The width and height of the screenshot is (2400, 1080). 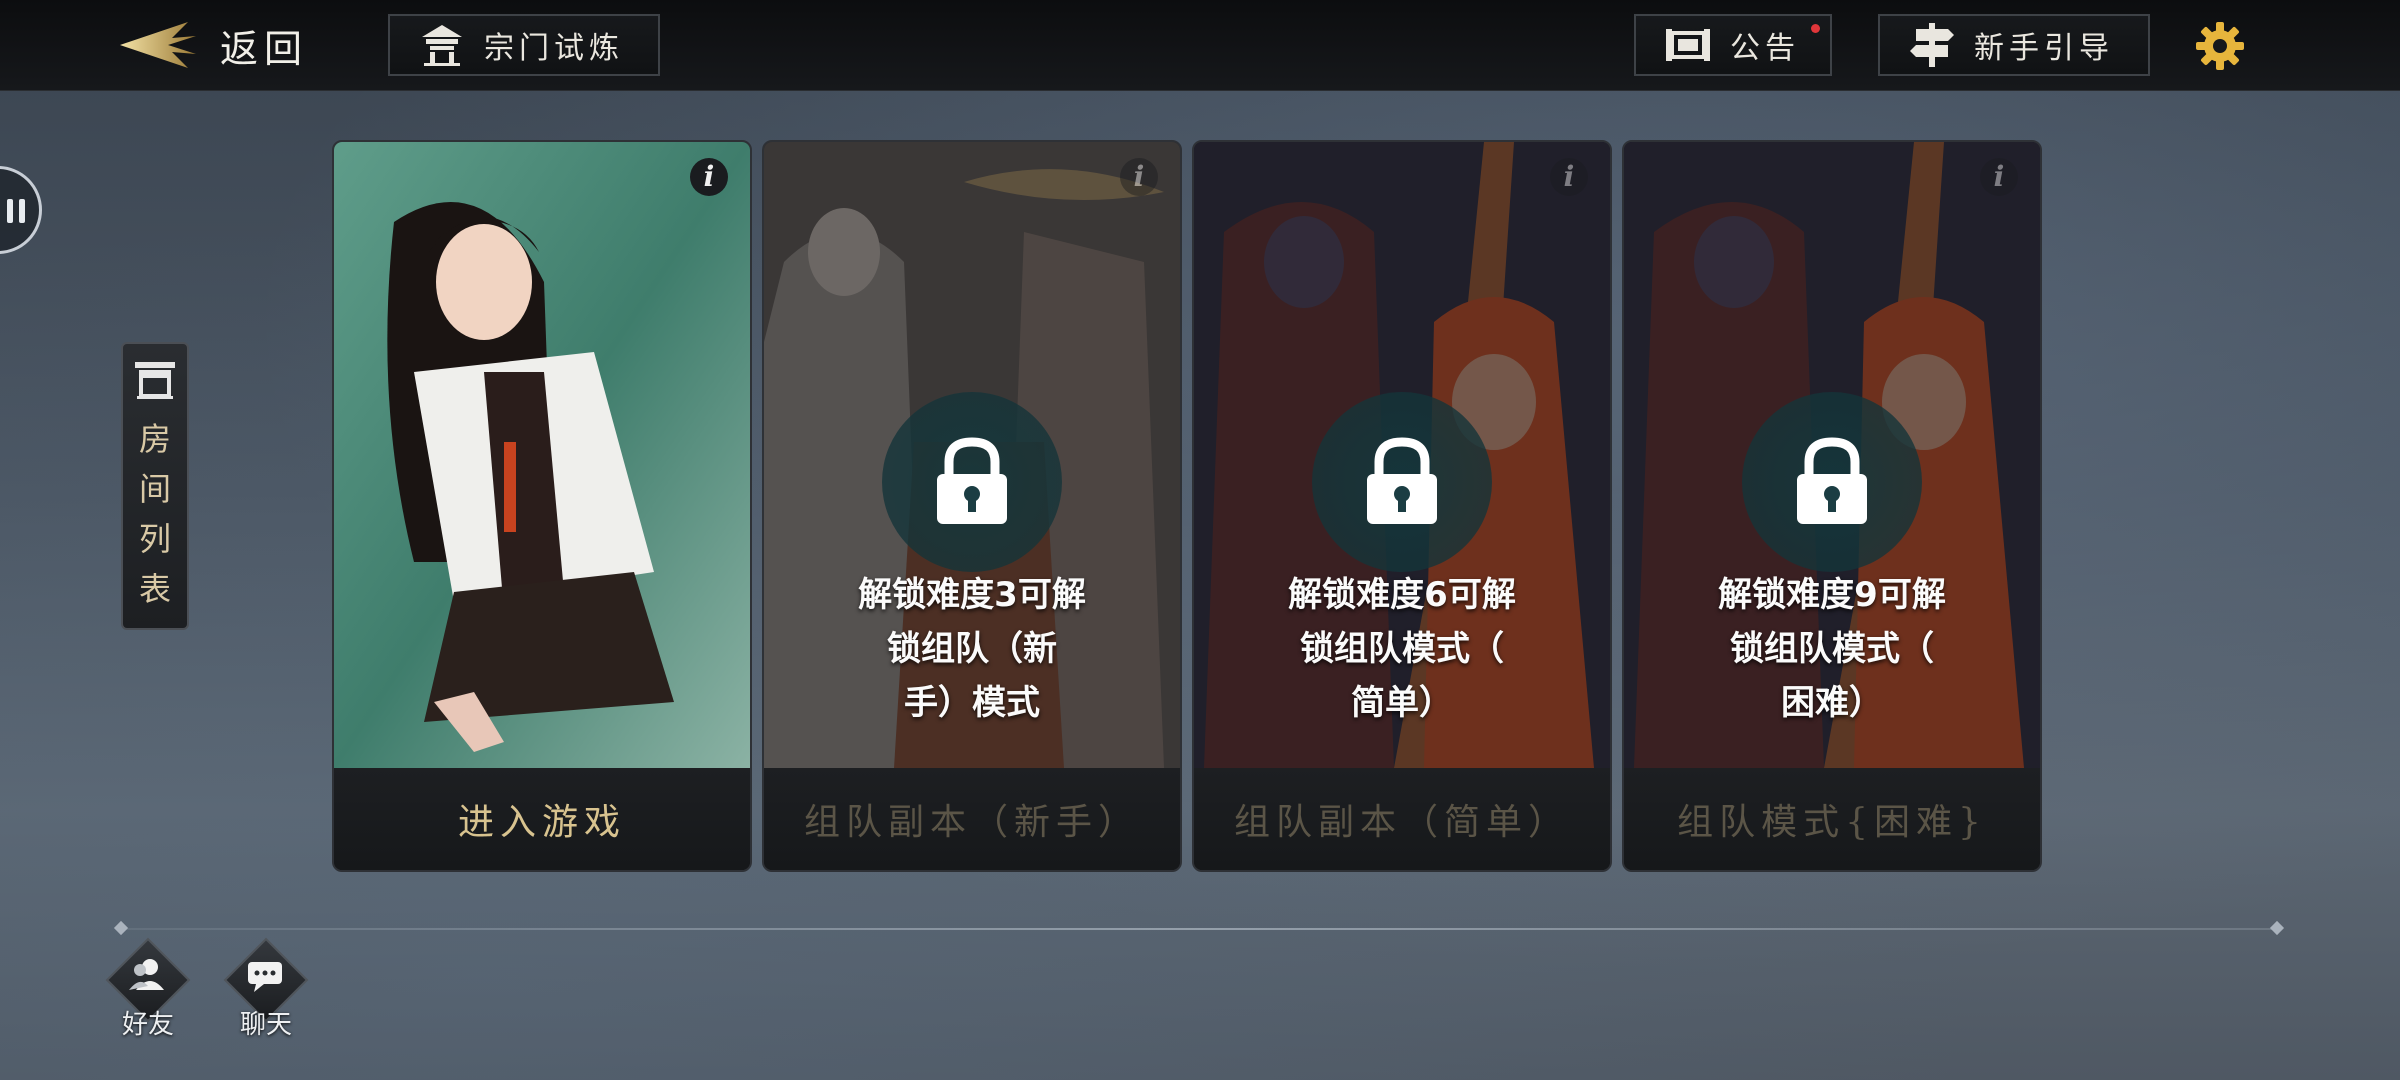 I want to click on notice-button: 公告, so click(x=1733, y=45).